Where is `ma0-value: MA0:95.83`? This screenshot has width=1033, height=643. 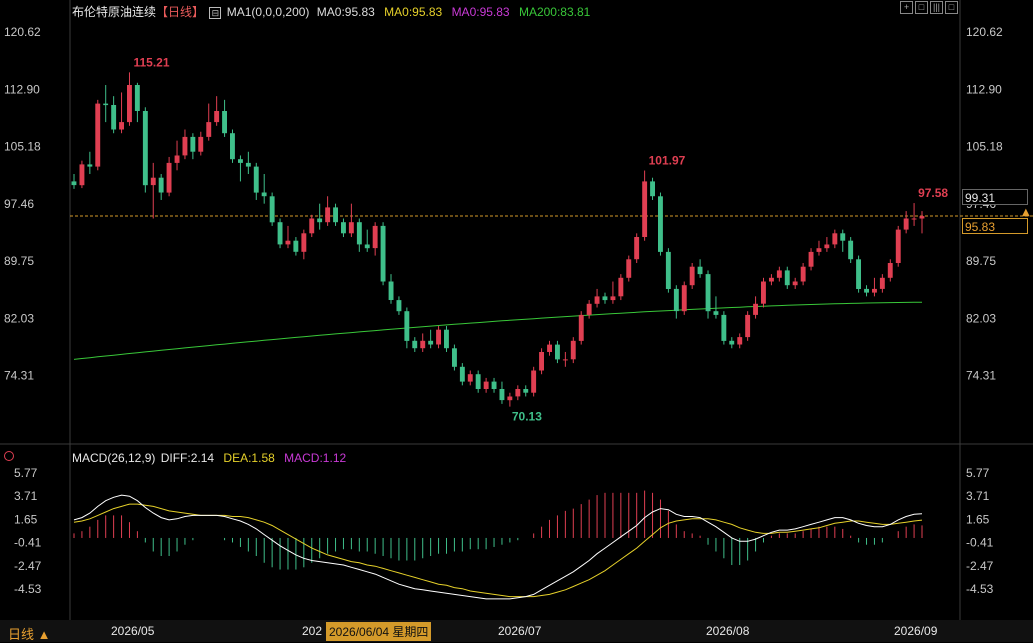 ma0-value: MA0:95.83 is located at coordinates (345, 12).